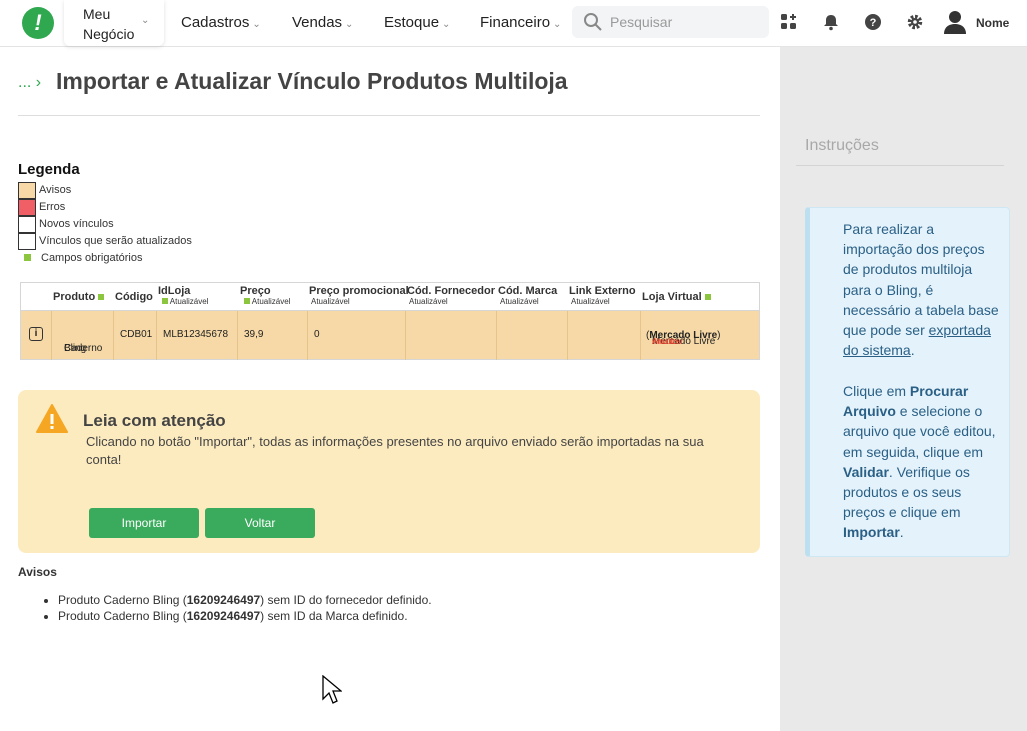  Describe the element at coordinates (38, 23) in the screenshot. I see `bling-logo: !` at that location.